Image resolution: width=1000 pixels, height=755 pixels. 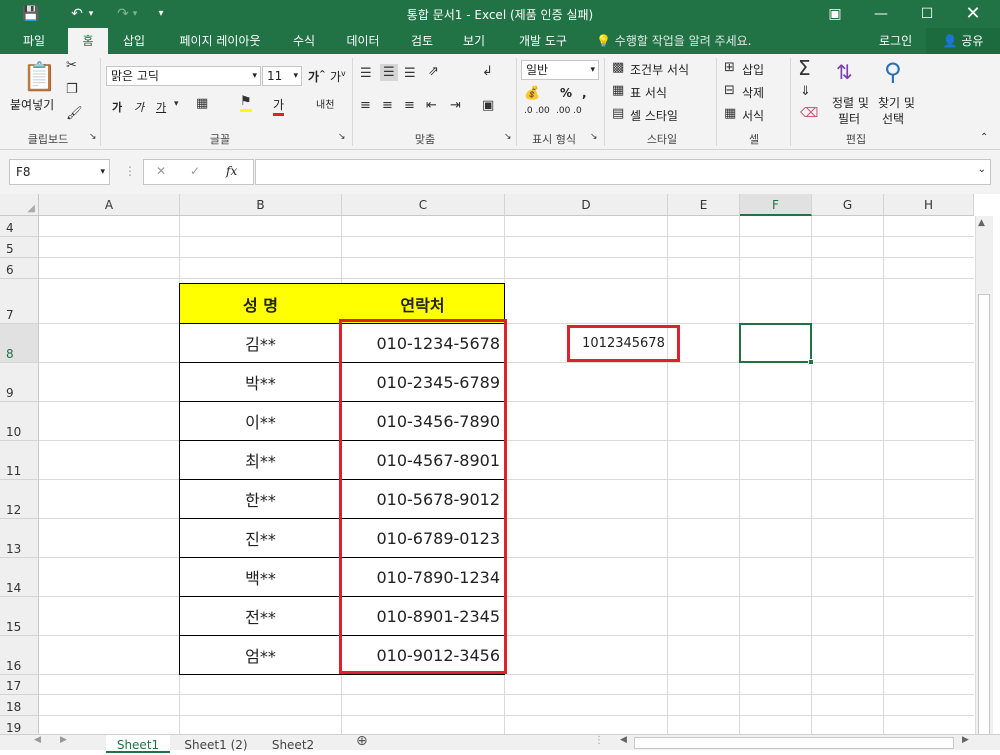 I want to click on row-header-11: 11, so click(x=19, y=460).